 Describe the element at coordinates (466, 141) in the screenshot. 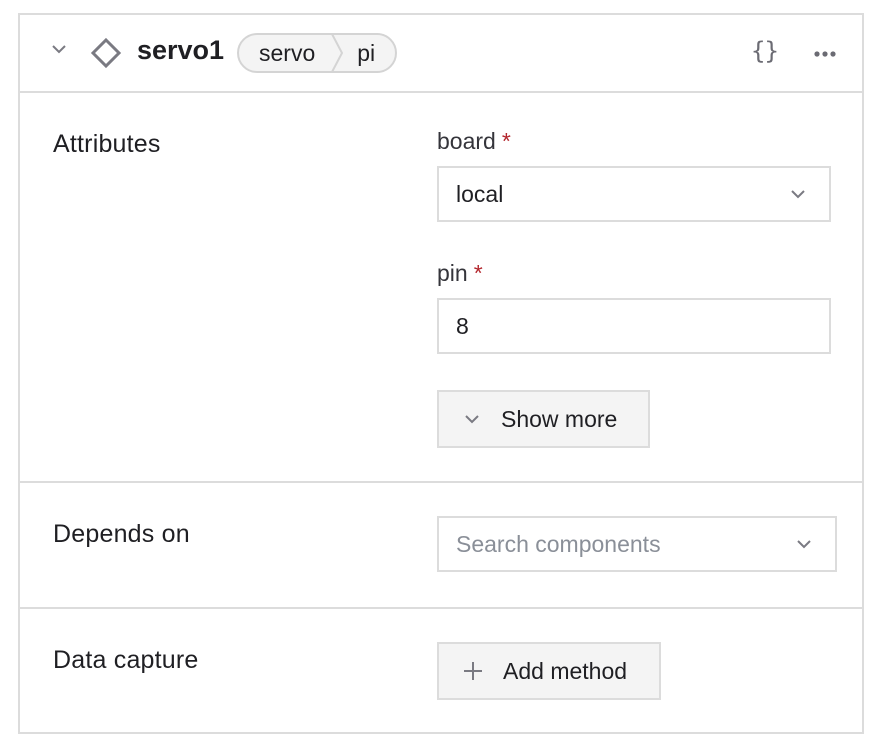

I see `board-label-text: board` at that location.